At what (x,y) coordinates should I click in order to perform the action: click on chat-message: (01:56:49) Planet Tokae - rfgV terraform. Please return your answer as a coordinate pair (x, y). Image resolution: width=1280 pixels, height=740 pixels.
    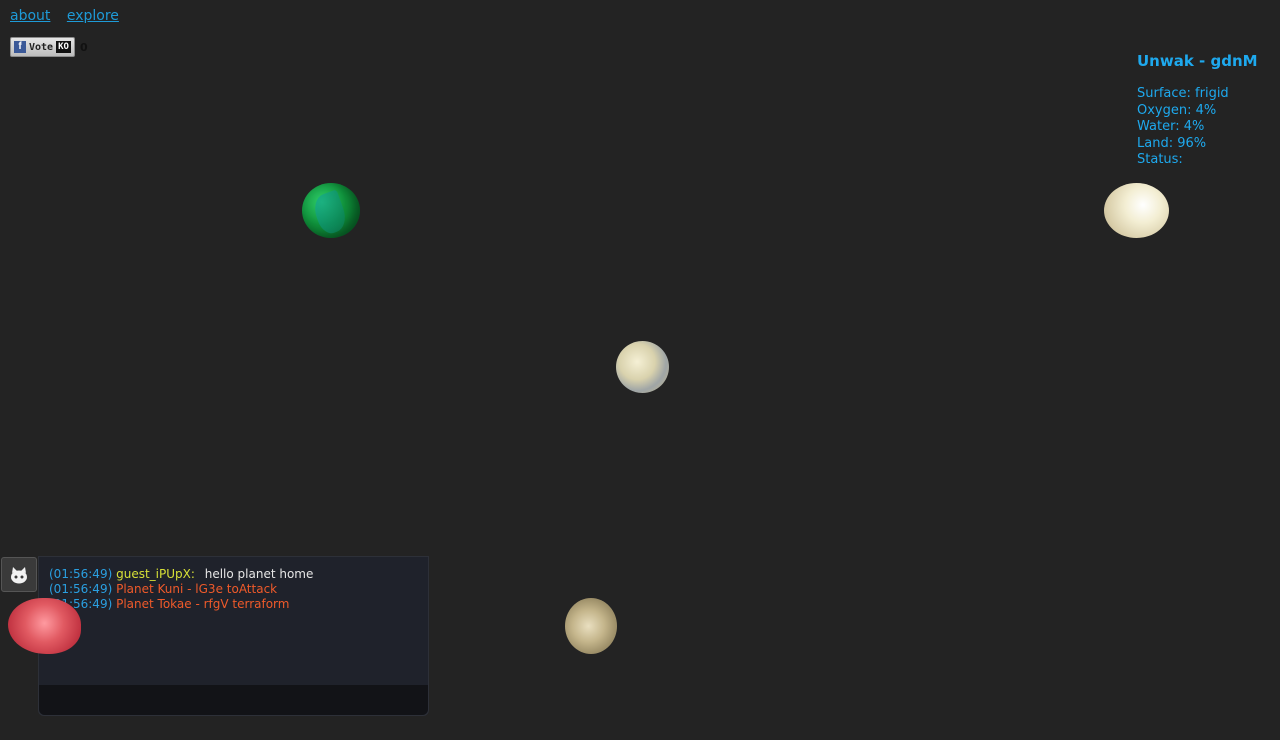
    Looking at the image, I should click on (233, 604).